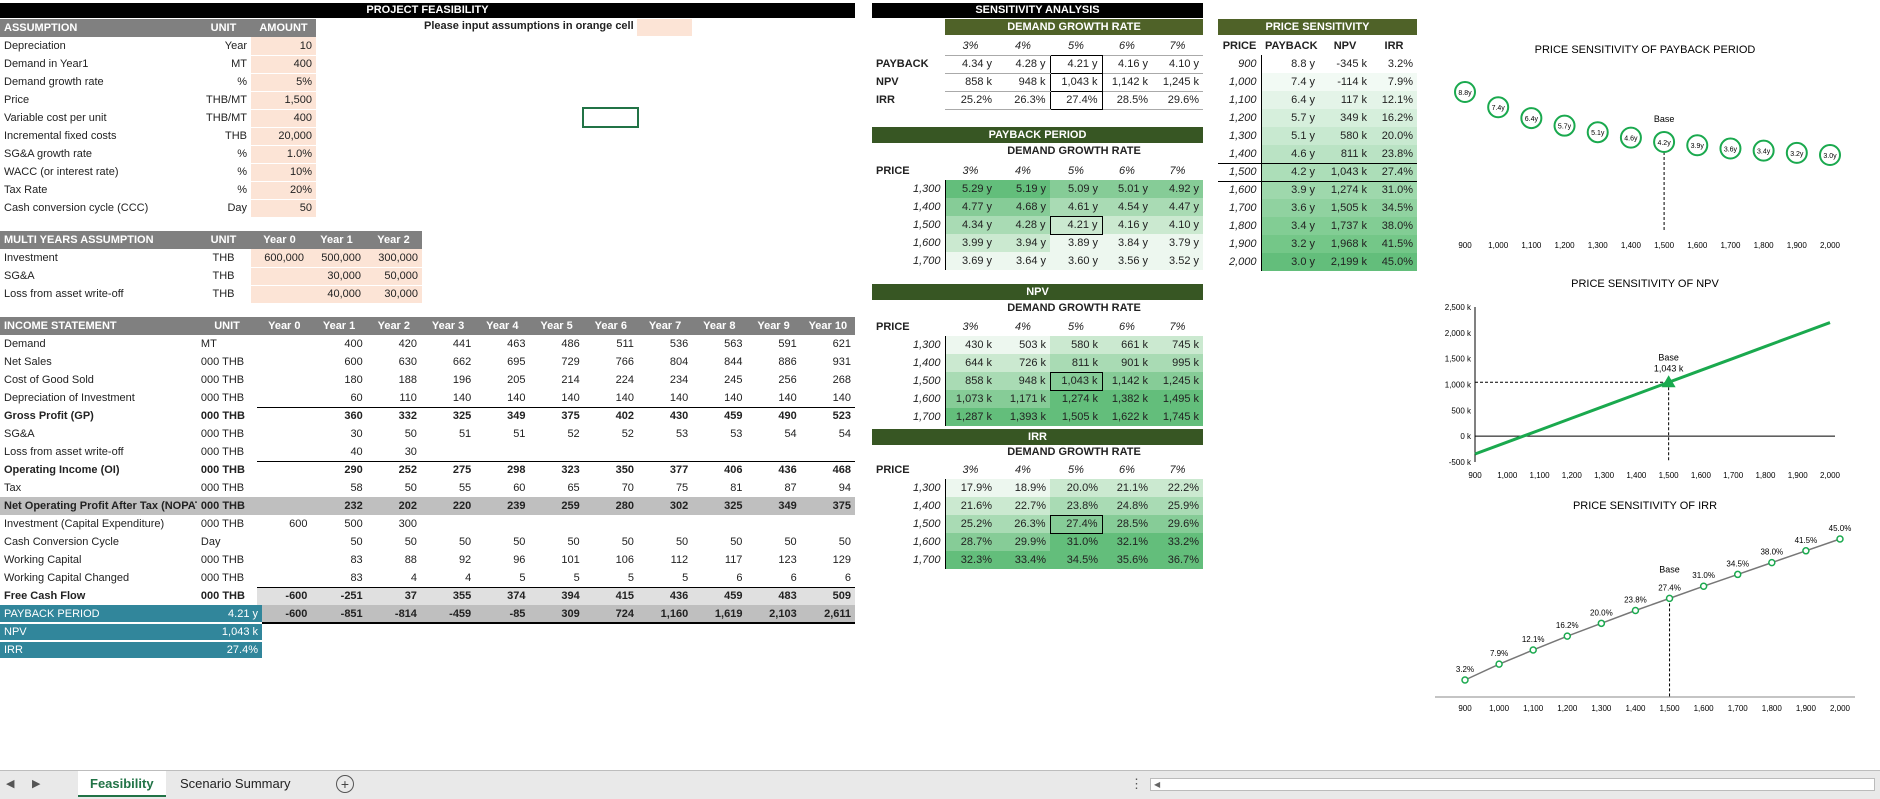  I want to click on unit-cell: THB, so click(223, 136).